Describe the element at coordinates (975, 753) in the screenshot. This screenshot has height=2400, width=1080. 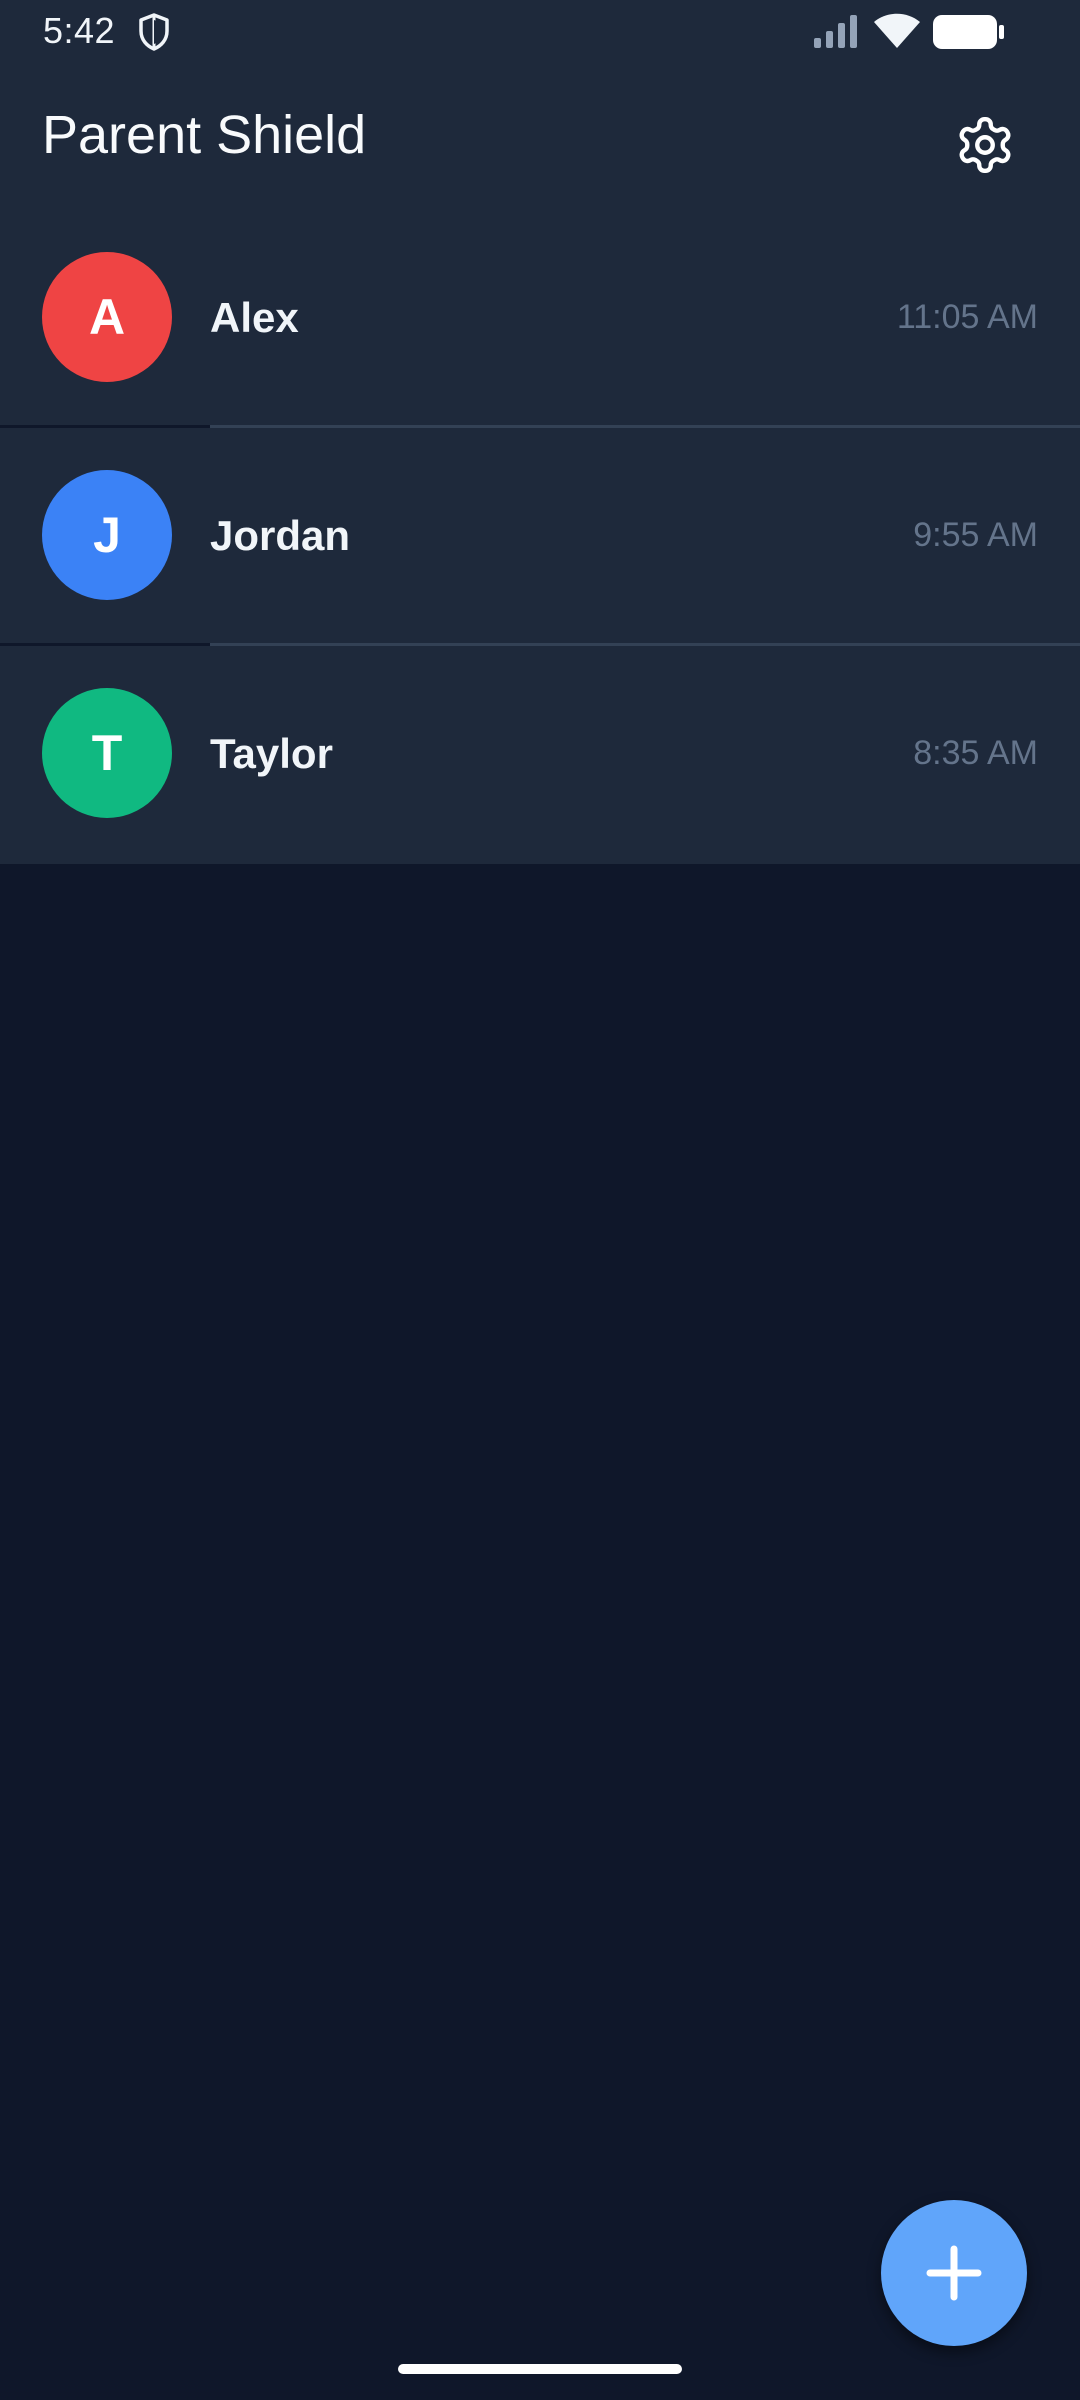
I see `last-seen-time: 8:35 AM` at that location.